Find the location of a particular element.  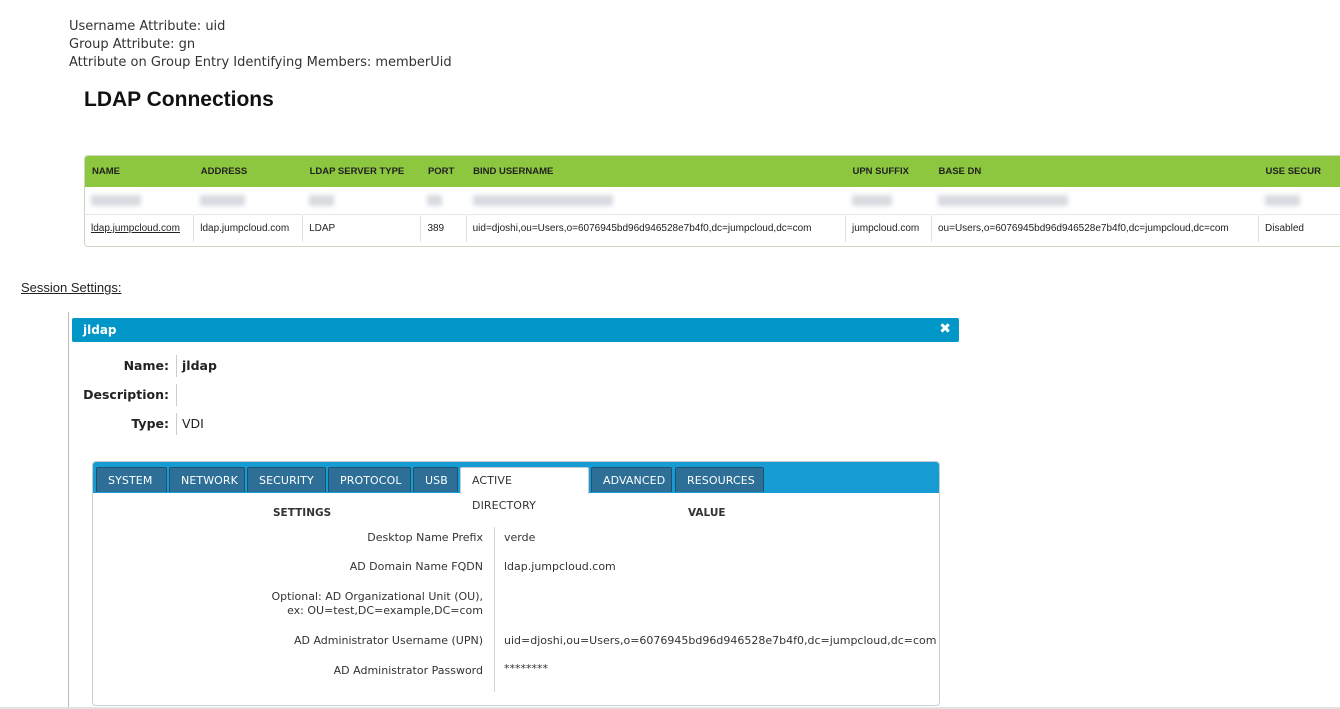

tab-system: SYSTEM is located at coordinates (131, 479).